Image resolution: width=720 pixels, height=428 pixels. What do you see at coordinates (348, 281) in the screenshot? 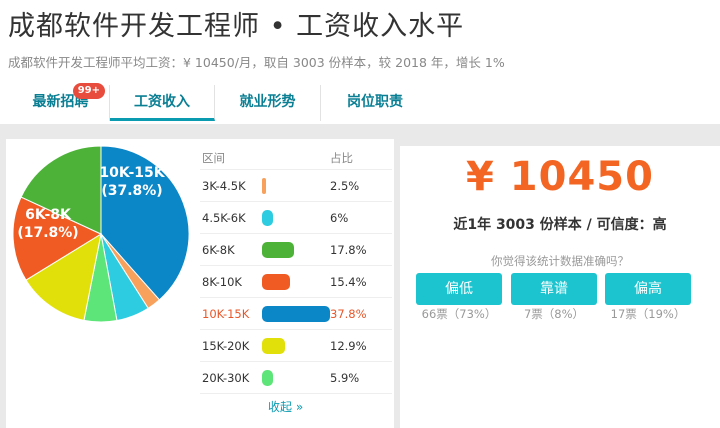
I see `percent-value: 15.4%` at bounding box center [348, 281].